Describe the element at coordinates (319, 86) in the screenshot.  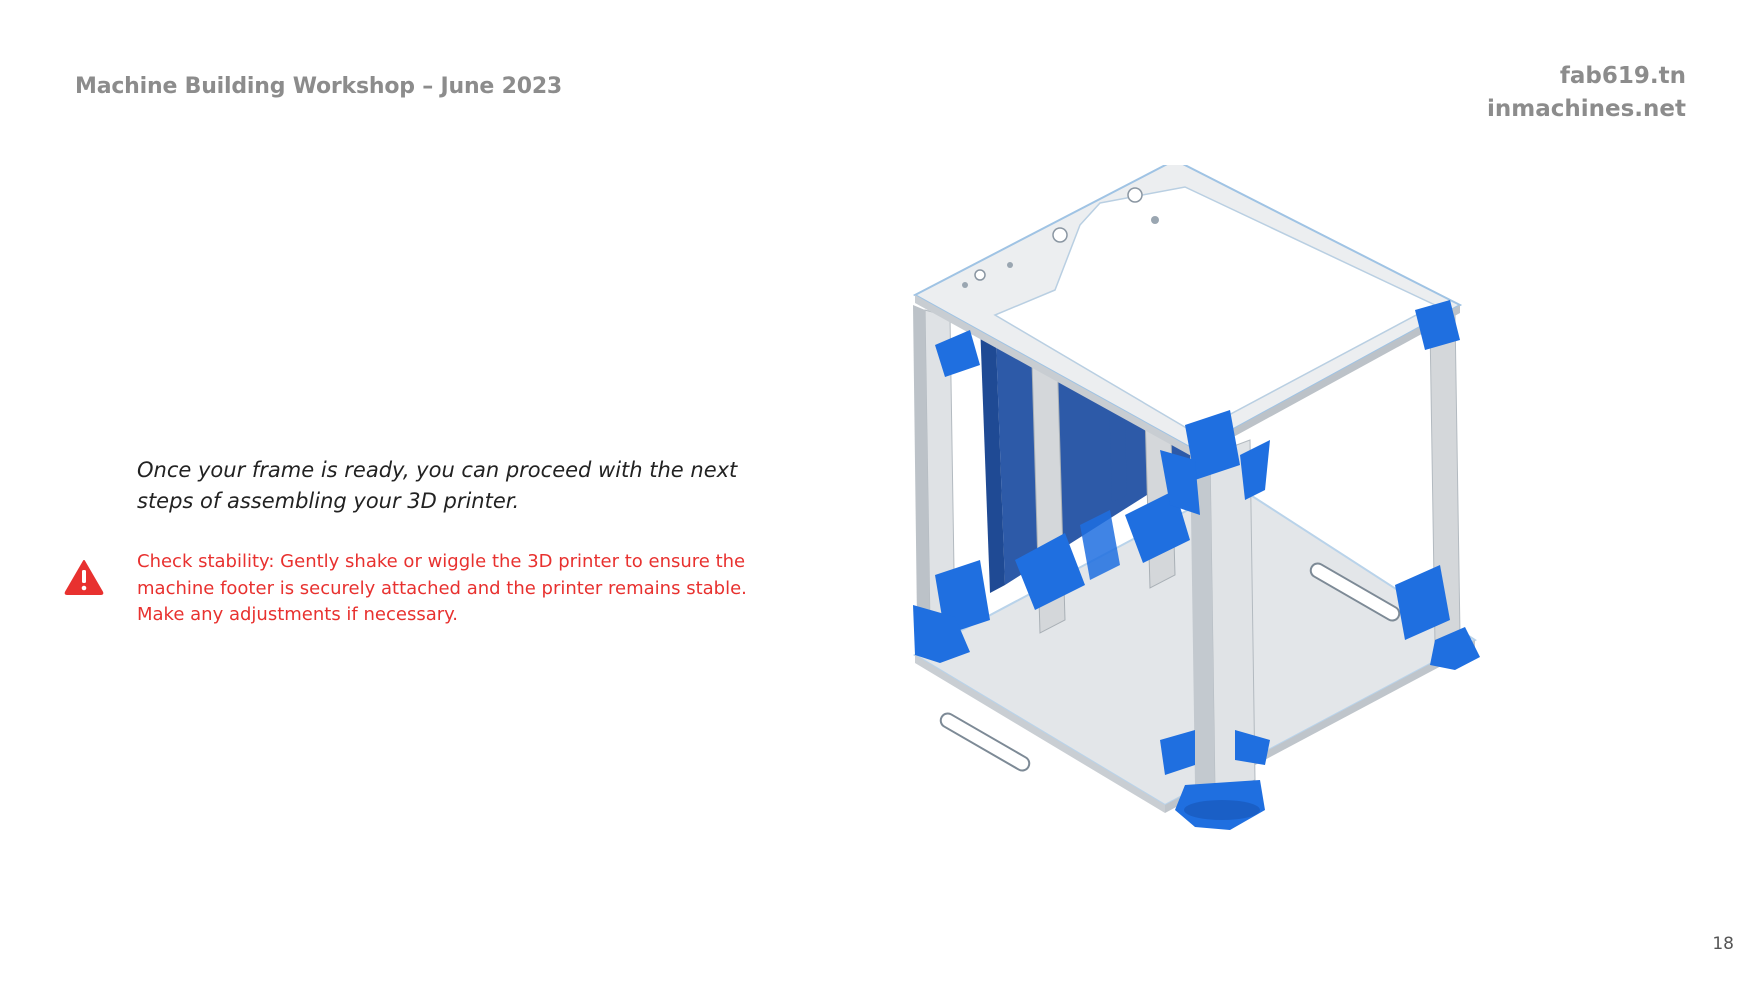
I see `header-title: Machine Building Workshop – June 2023` at that location.